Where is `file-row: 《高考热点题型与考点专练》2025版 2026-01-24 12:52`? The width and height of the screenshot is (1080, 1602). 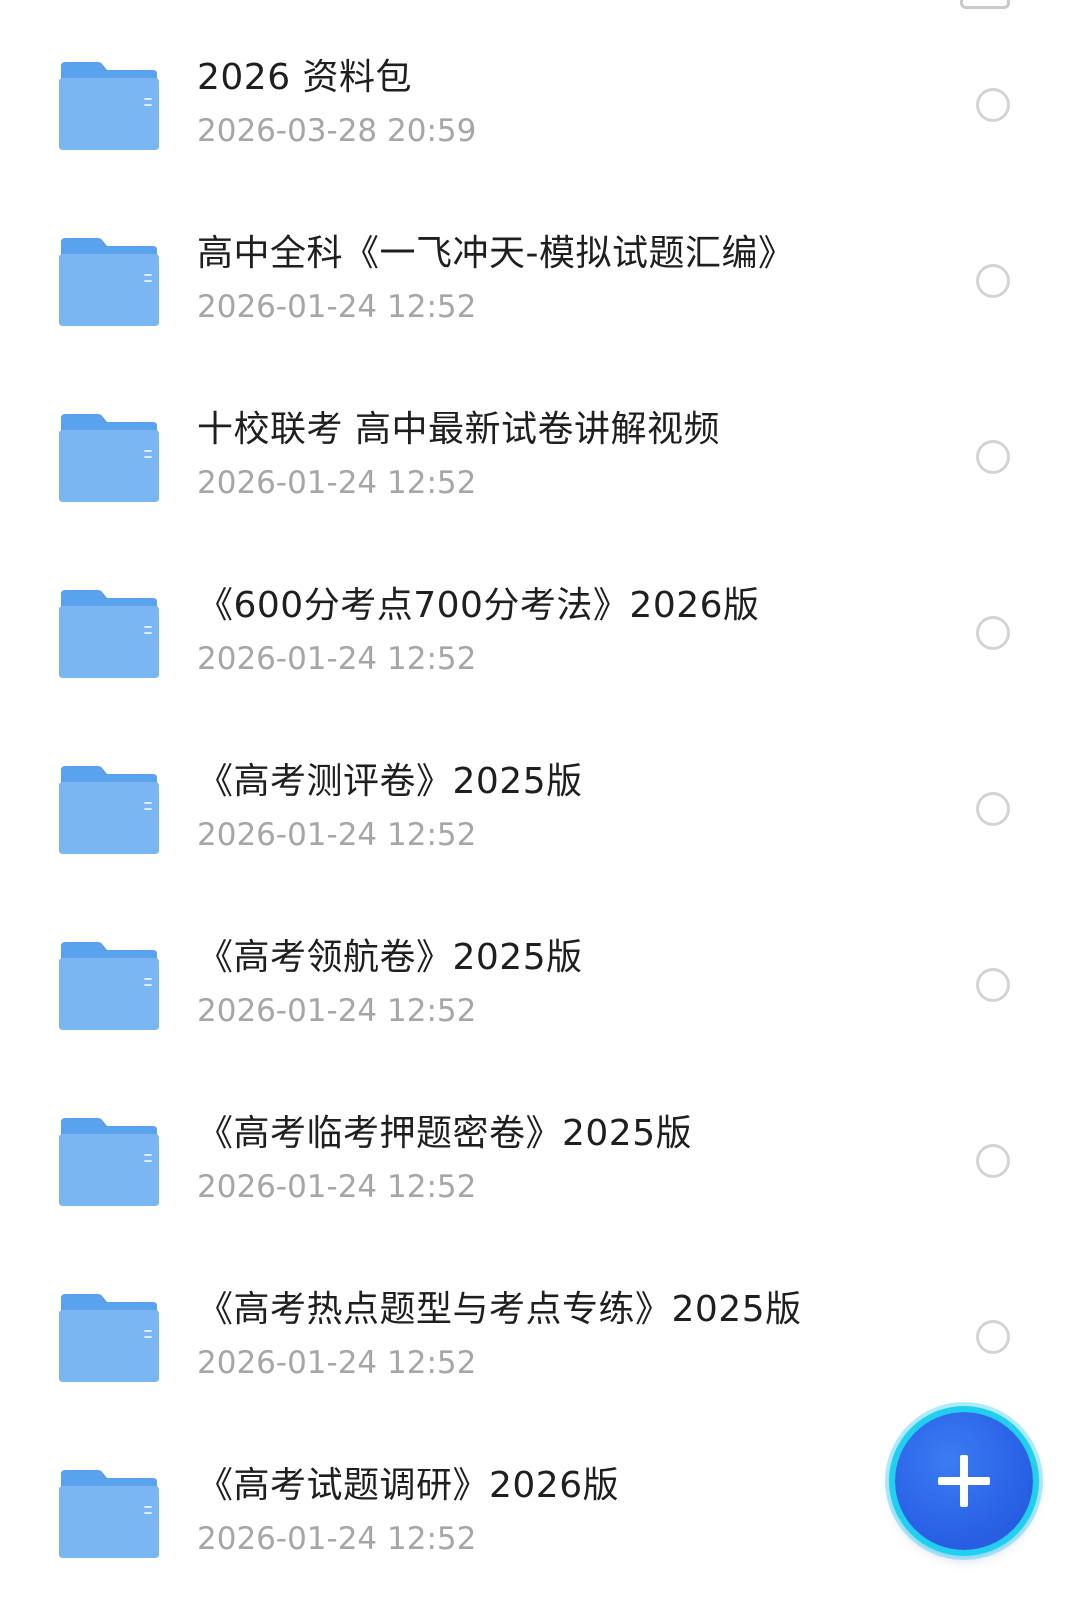 file-row: 《高考热点题型与考点专练》2025版 2026-01-24 12:52 is located at coordinates (540, 1336).